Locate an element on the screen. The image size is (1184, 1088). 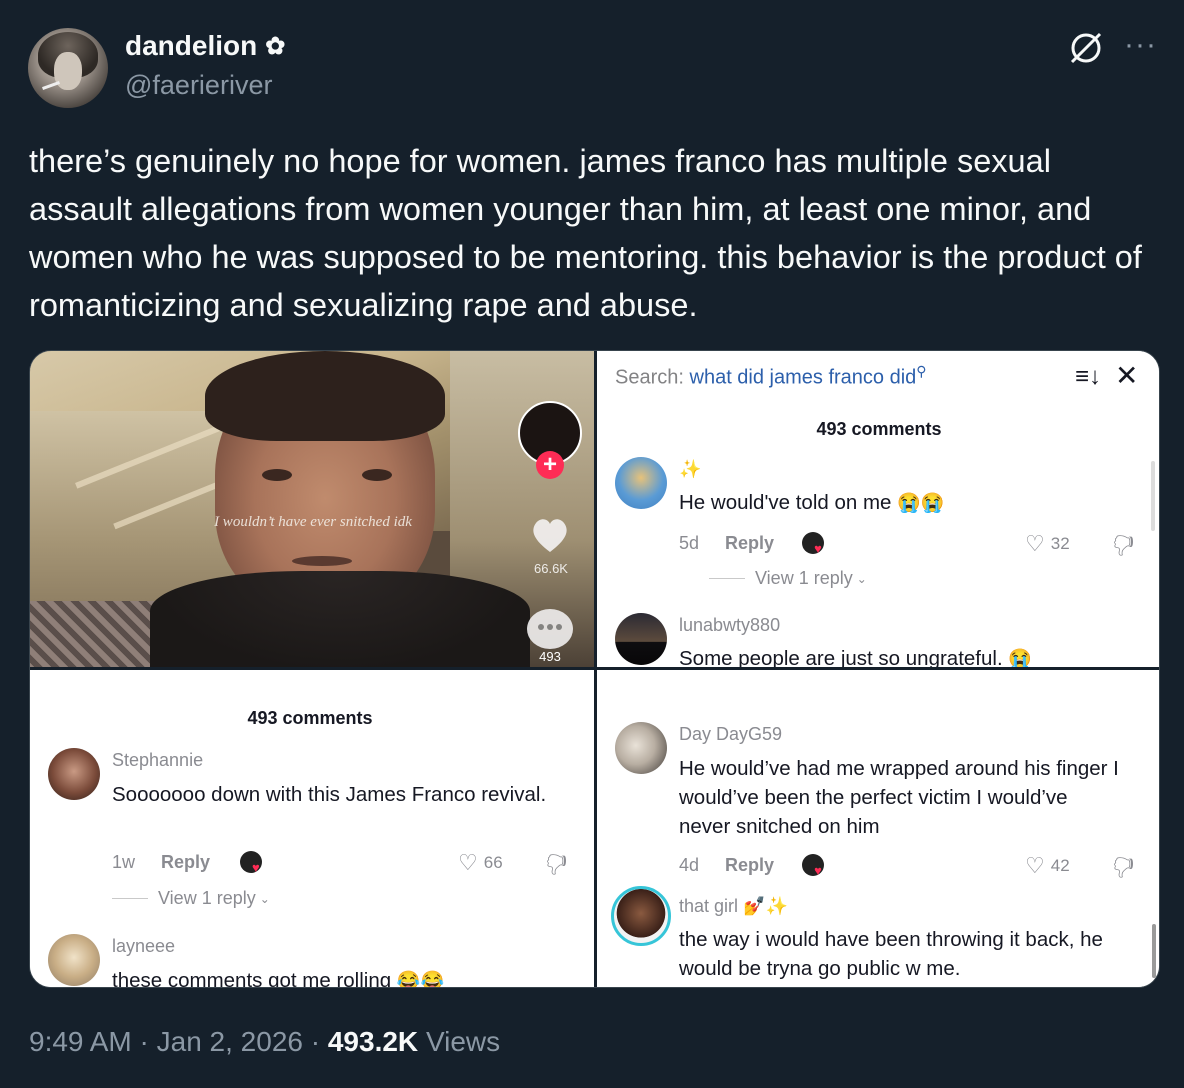
chevron-down-icon: ⌄ is located at coordinates (264, 898).